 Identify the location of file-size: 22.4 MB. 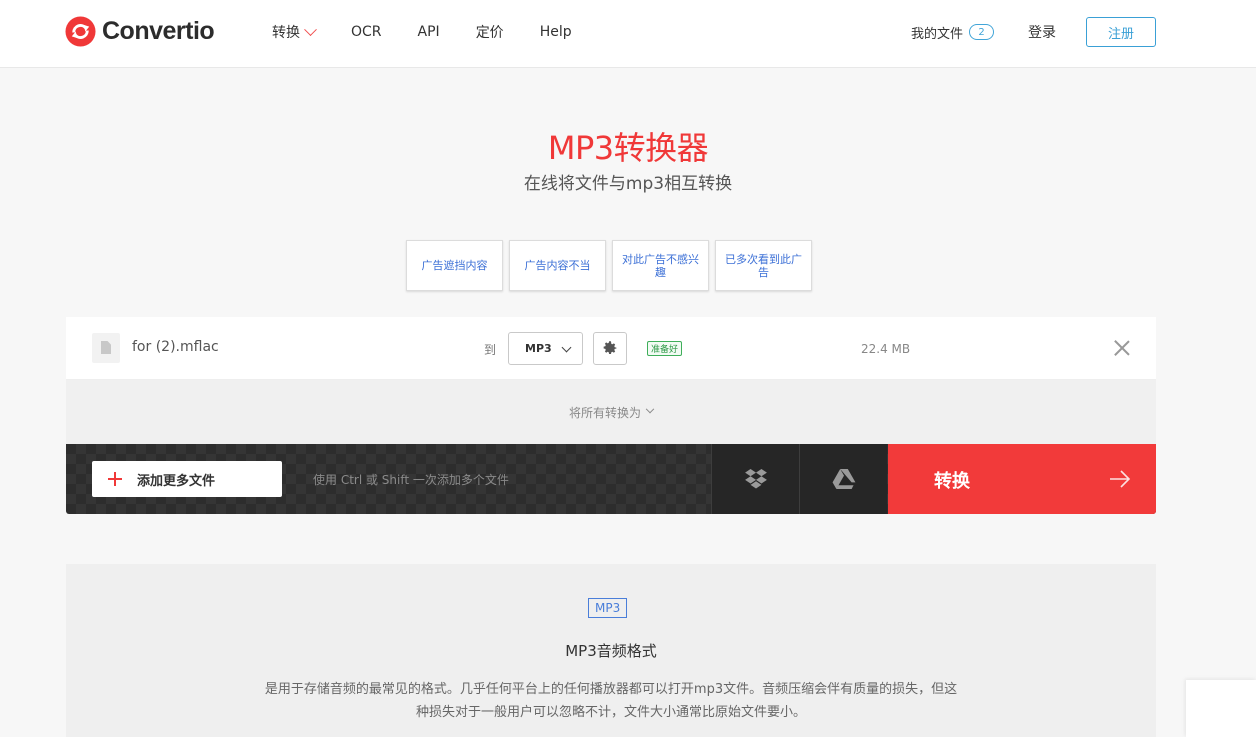
(886, 349).